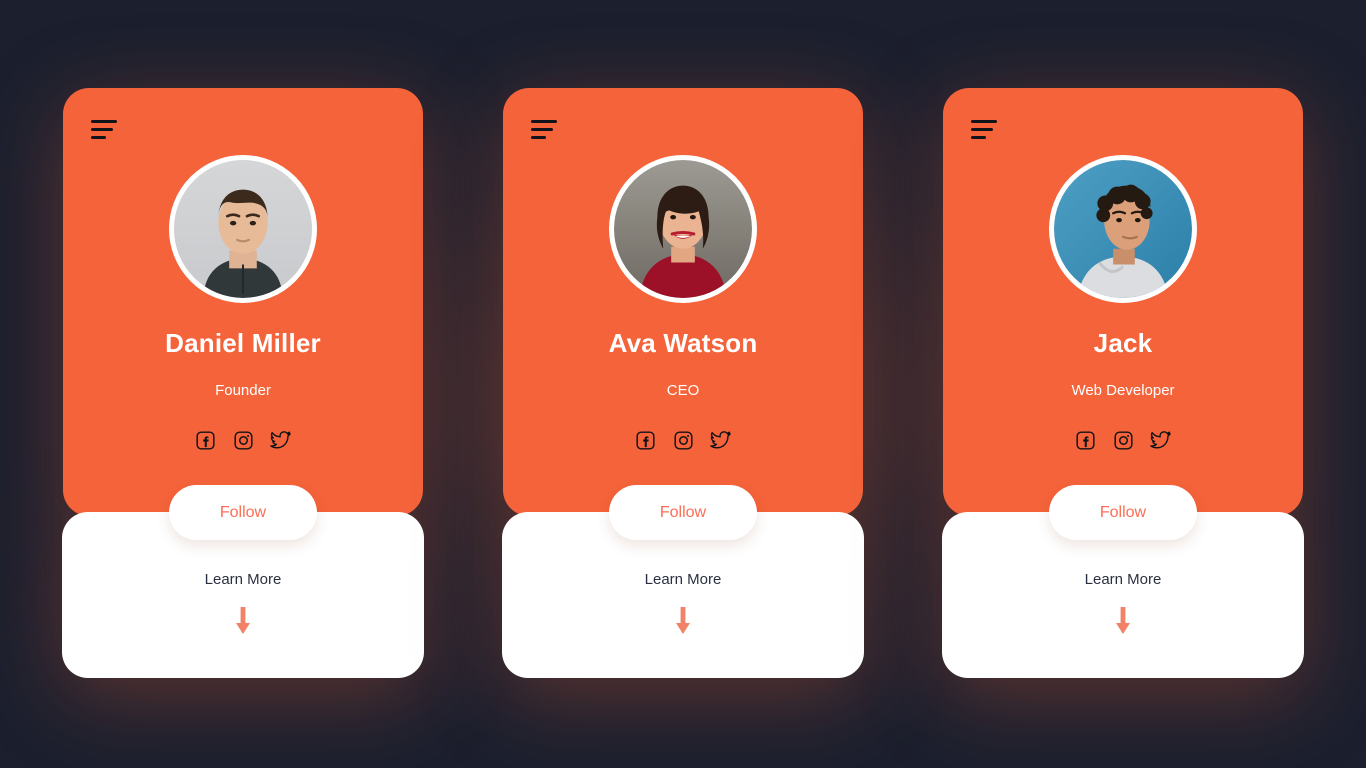  What do you see at coordinates (243, 390) in the screenshot?
I see `person-role: Founder` at bounding box center [243, 390].